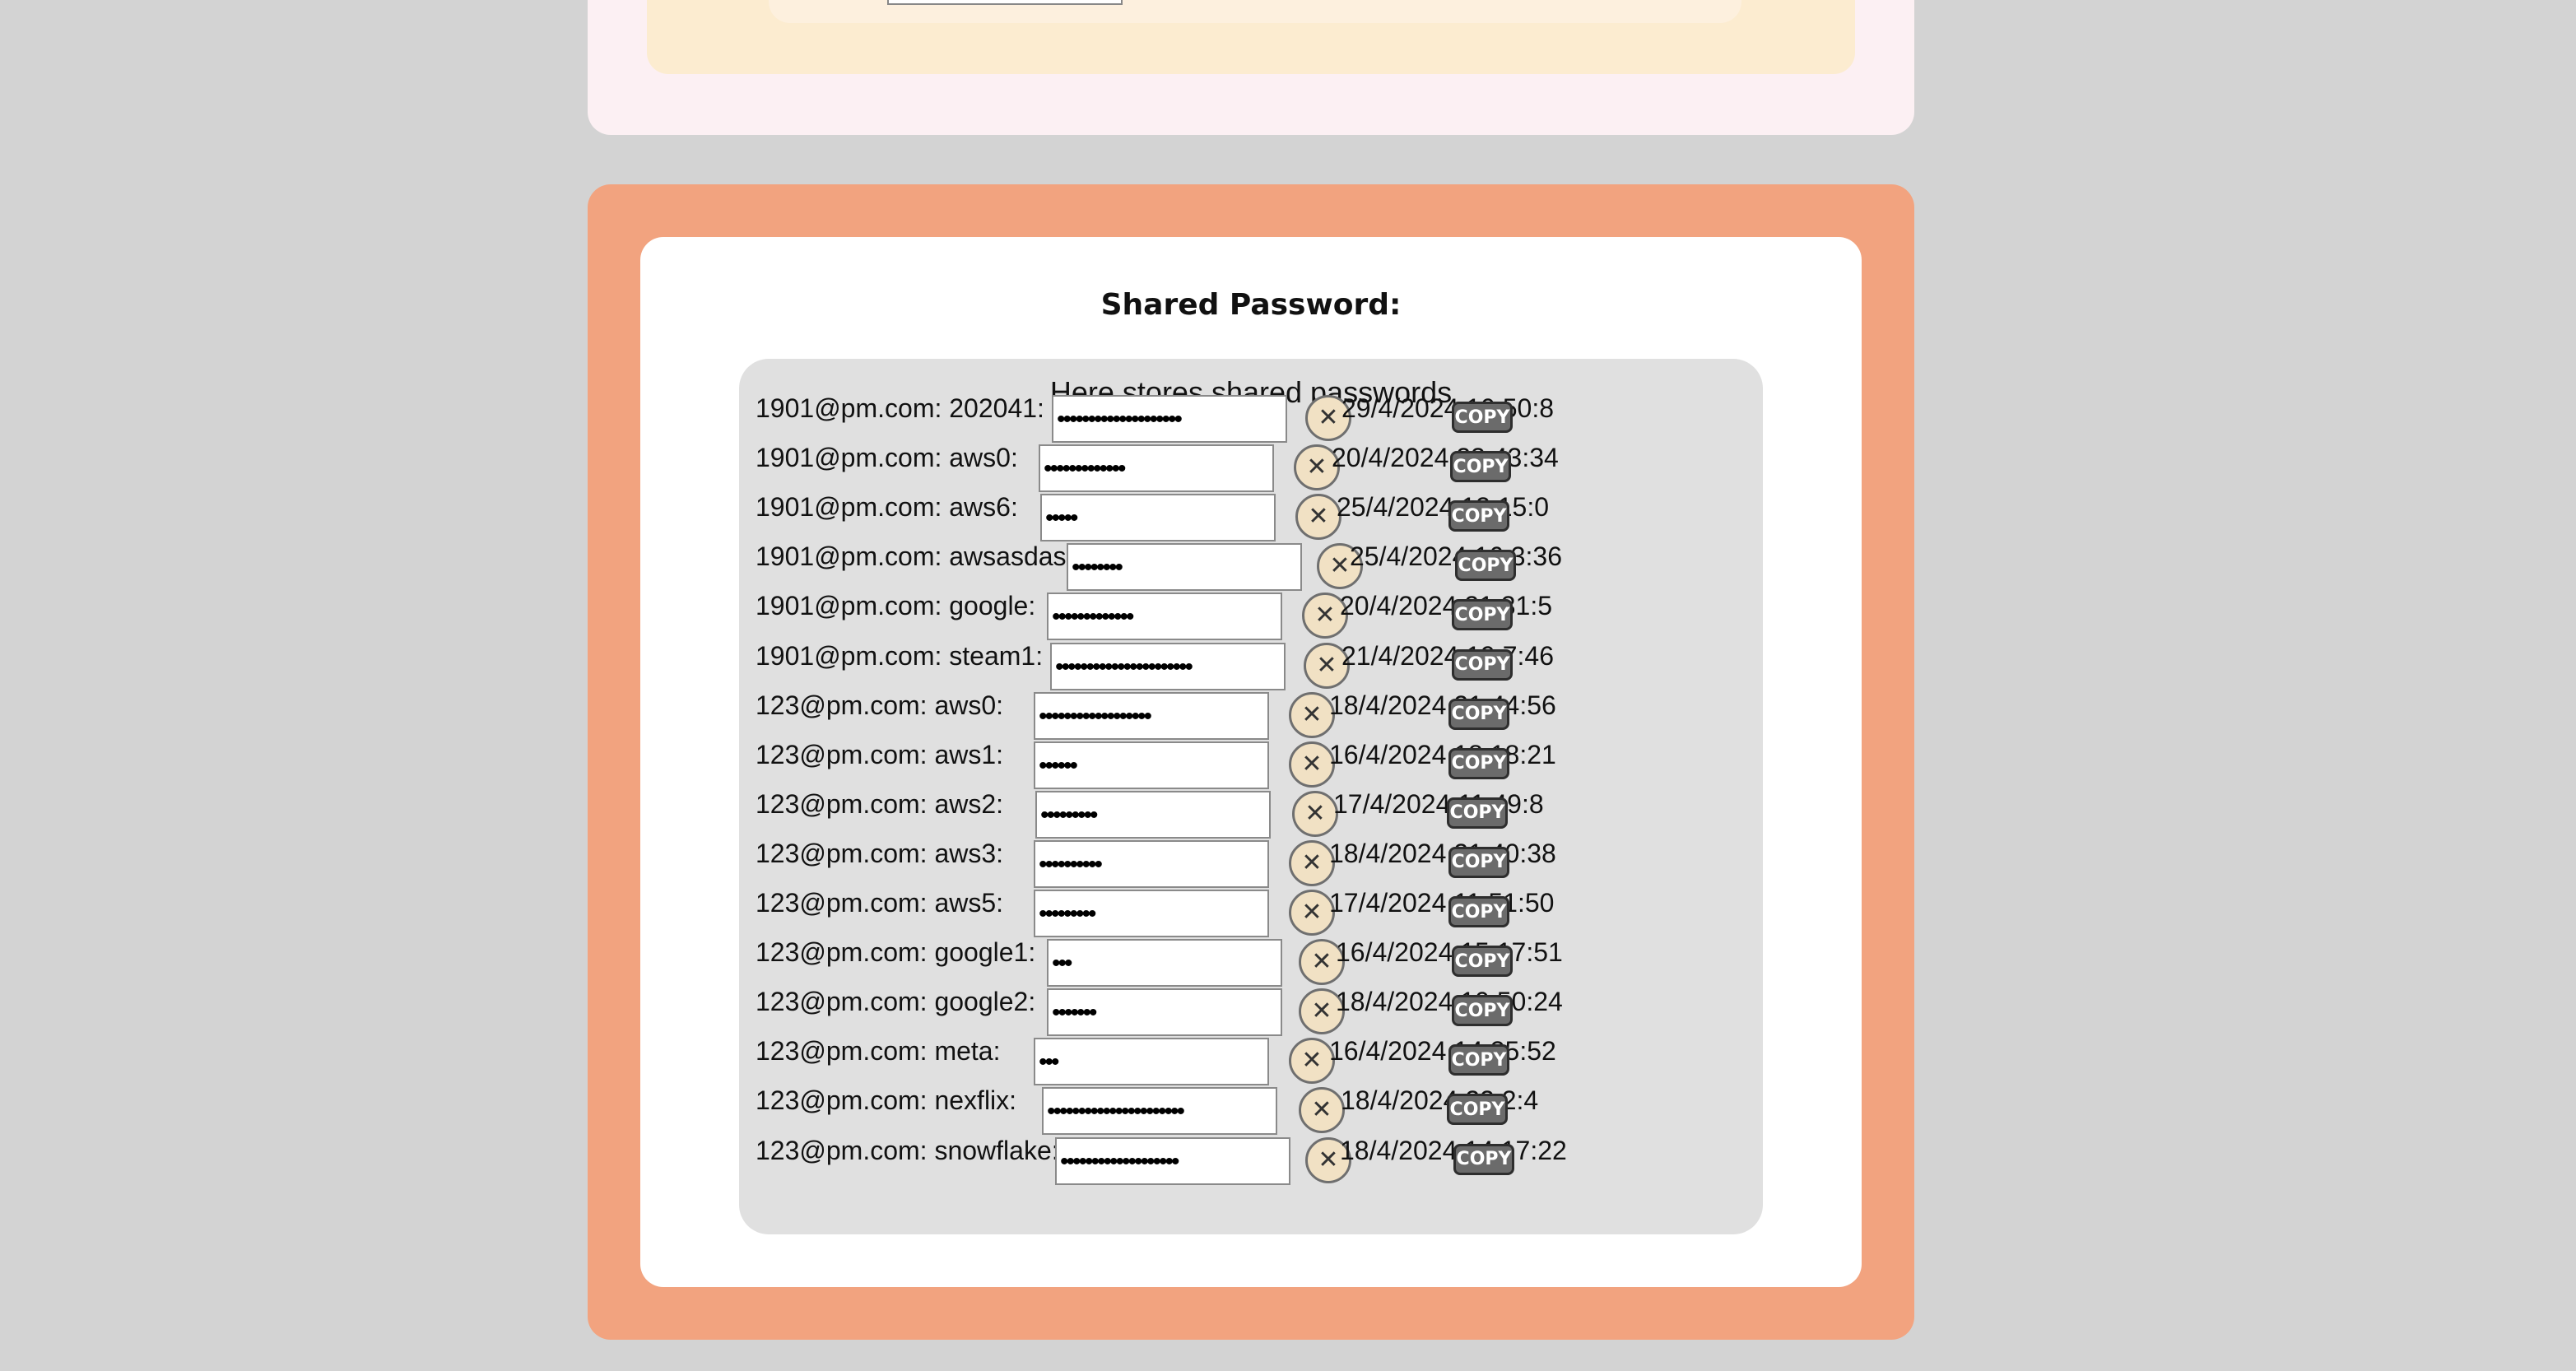 The image size is (2576, 1371). Describe the element at coordinates (1442, 1051) in the screenshot. I see `password-timestamp: 16/4/2024 14:35:52` at that location.